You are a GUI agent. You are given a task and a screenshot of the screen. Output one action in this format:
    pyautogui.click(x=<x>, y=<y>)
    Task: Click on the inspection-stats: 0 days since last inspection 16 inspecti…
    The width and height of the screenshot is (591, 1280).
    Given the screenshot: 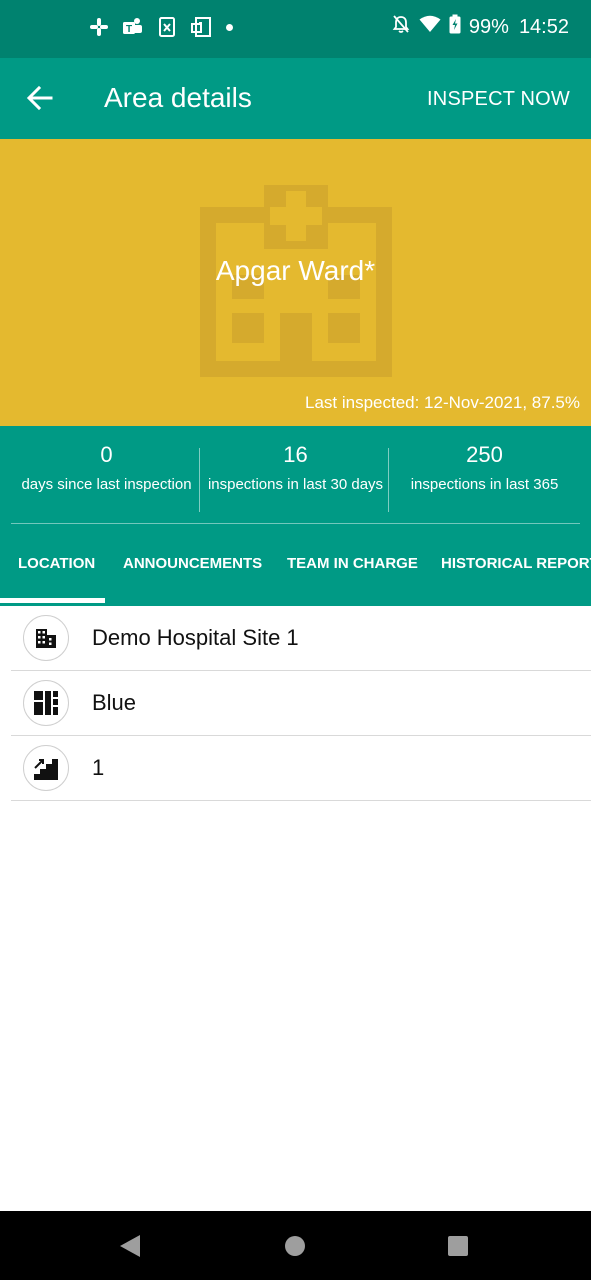 What is the action you would take?
    pyautogui.click(x=295, y=475)
    